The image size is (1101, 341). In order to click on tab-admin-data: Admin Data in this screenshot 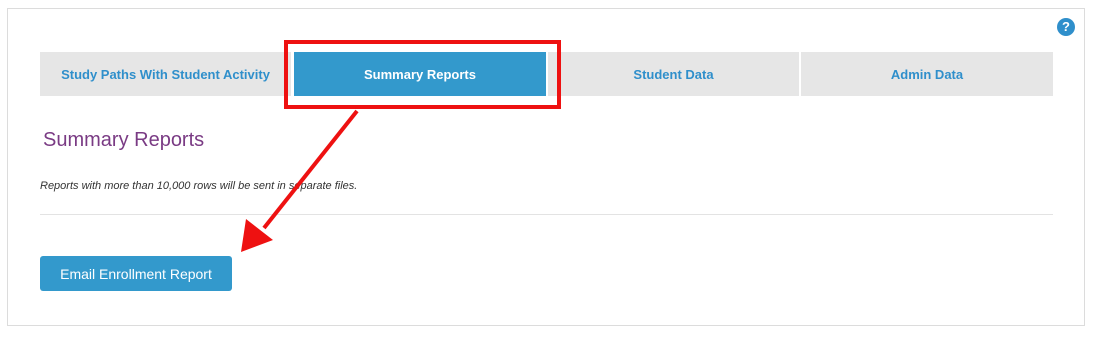, I will do `click(927, 74)`.